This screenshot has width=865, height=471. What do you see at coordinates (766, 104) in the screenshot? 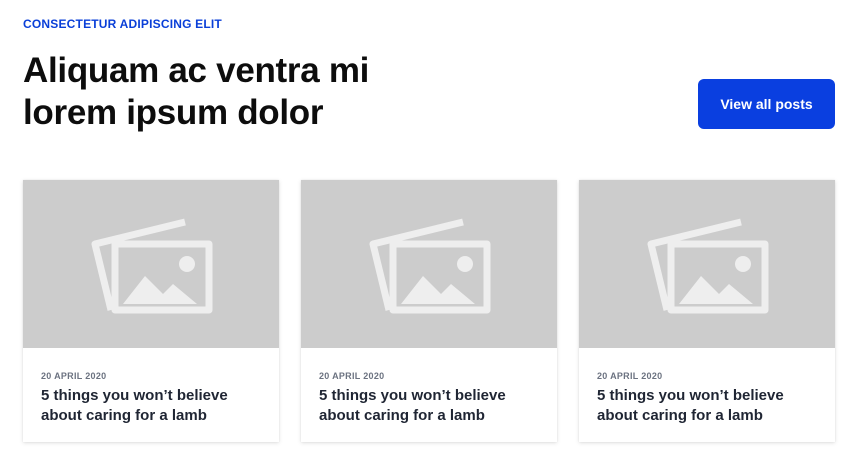
I see `view-all-posts-button: View all posts` at bounding box center [766, 104].